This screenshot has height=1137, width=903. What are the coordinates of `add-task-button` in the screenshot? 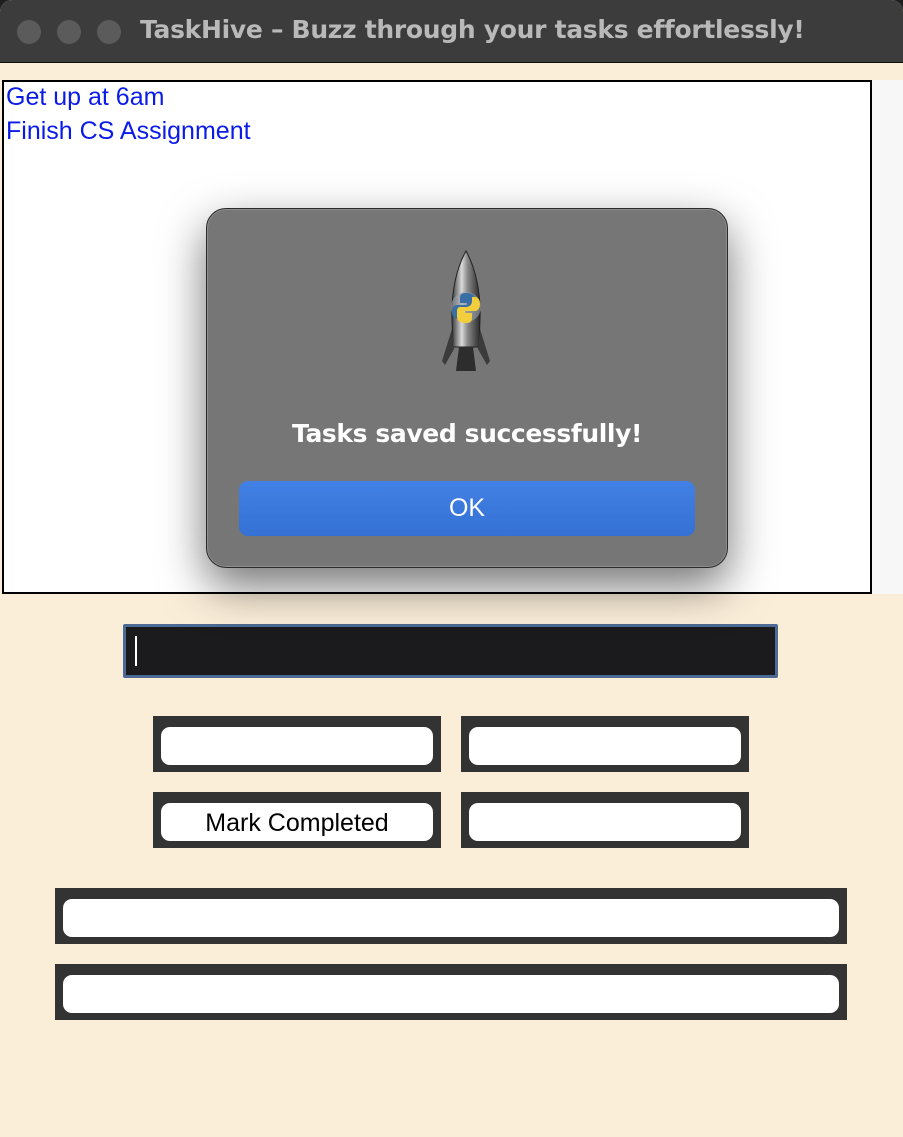 It's located at (297, 746).